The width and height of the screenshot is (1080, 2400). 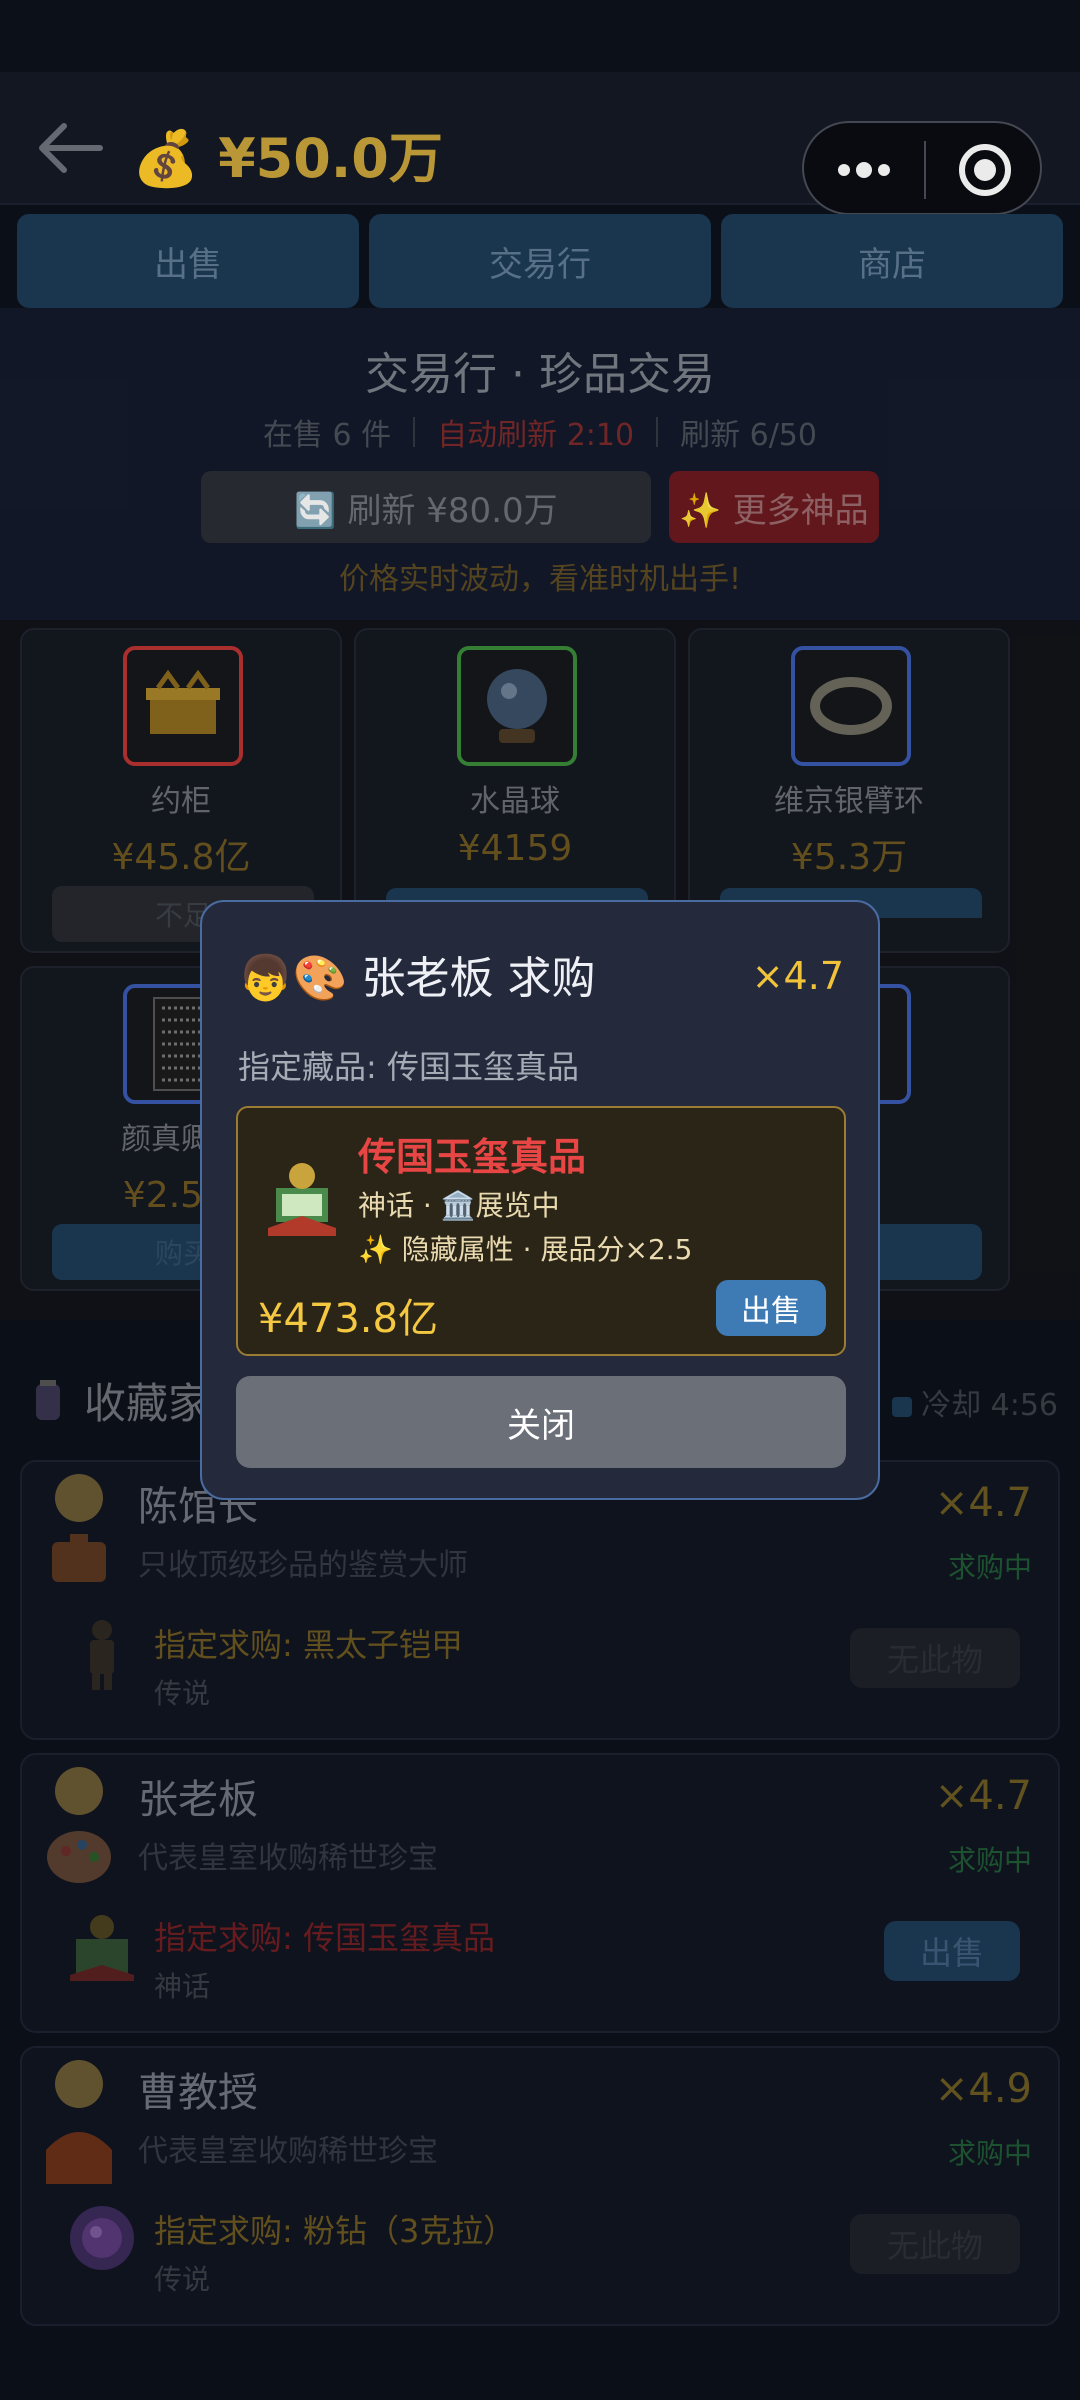 What do you see at coordinates (540, 261) in the screenshot?
I see `tab-trading: 交易行` at bounding box center [540, 261].